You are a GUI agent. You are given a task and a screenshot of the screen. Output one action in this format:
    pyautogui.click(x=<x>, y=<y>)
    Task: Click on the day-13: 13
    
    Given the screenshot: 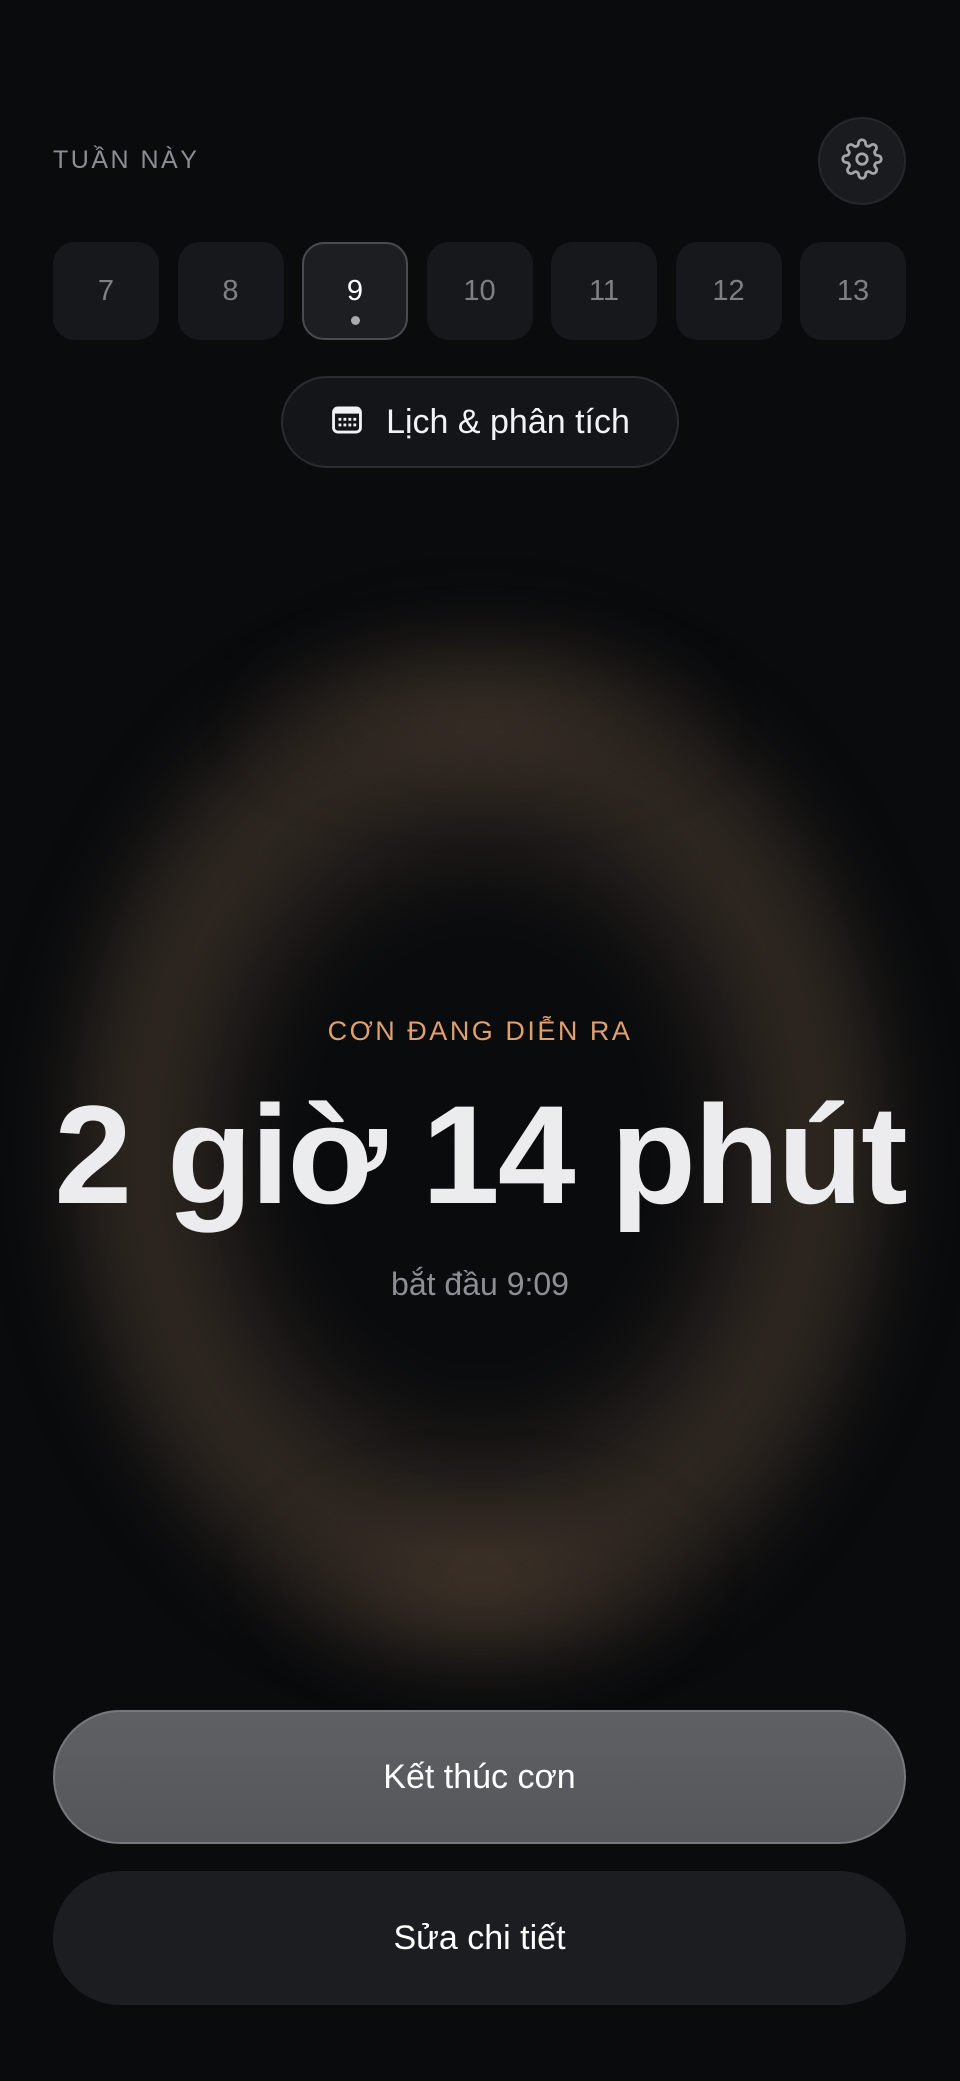 What is the action you would take?
    pyautogui.click(x=853, y=291)
    